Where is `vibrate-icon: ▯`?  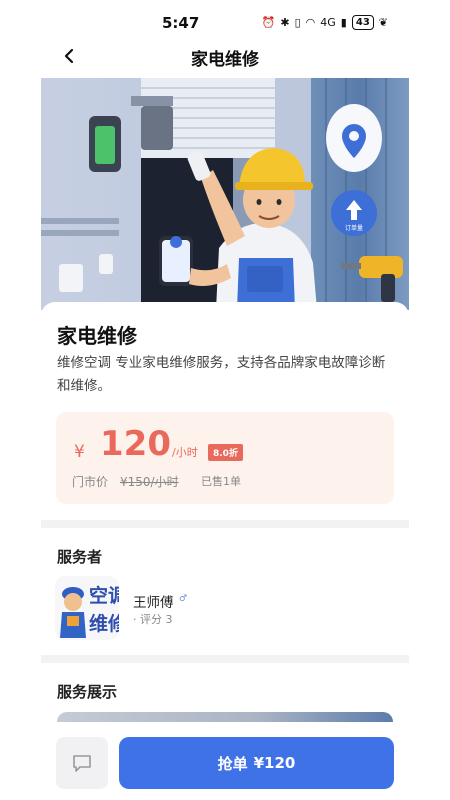
vibrate-icon: ▯ is located at coordinates (297, 22).